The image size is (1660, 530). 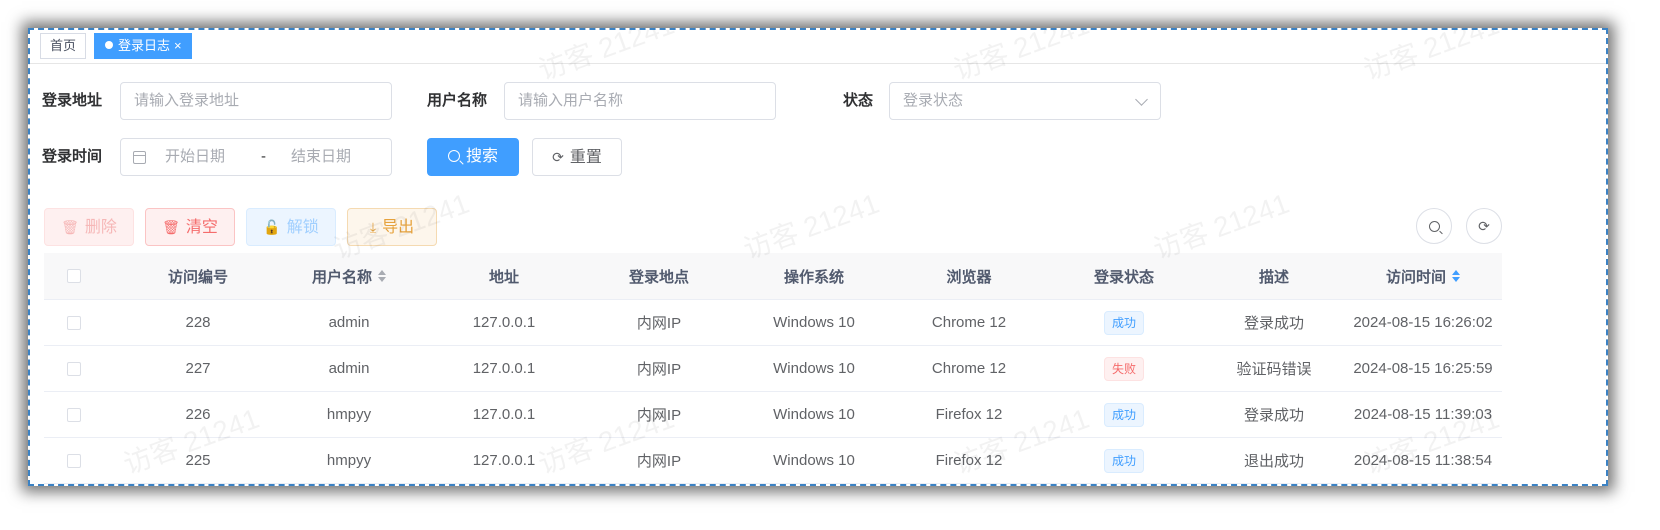 I want to click on header-username: 用户名称, so click(x=349, y=276).